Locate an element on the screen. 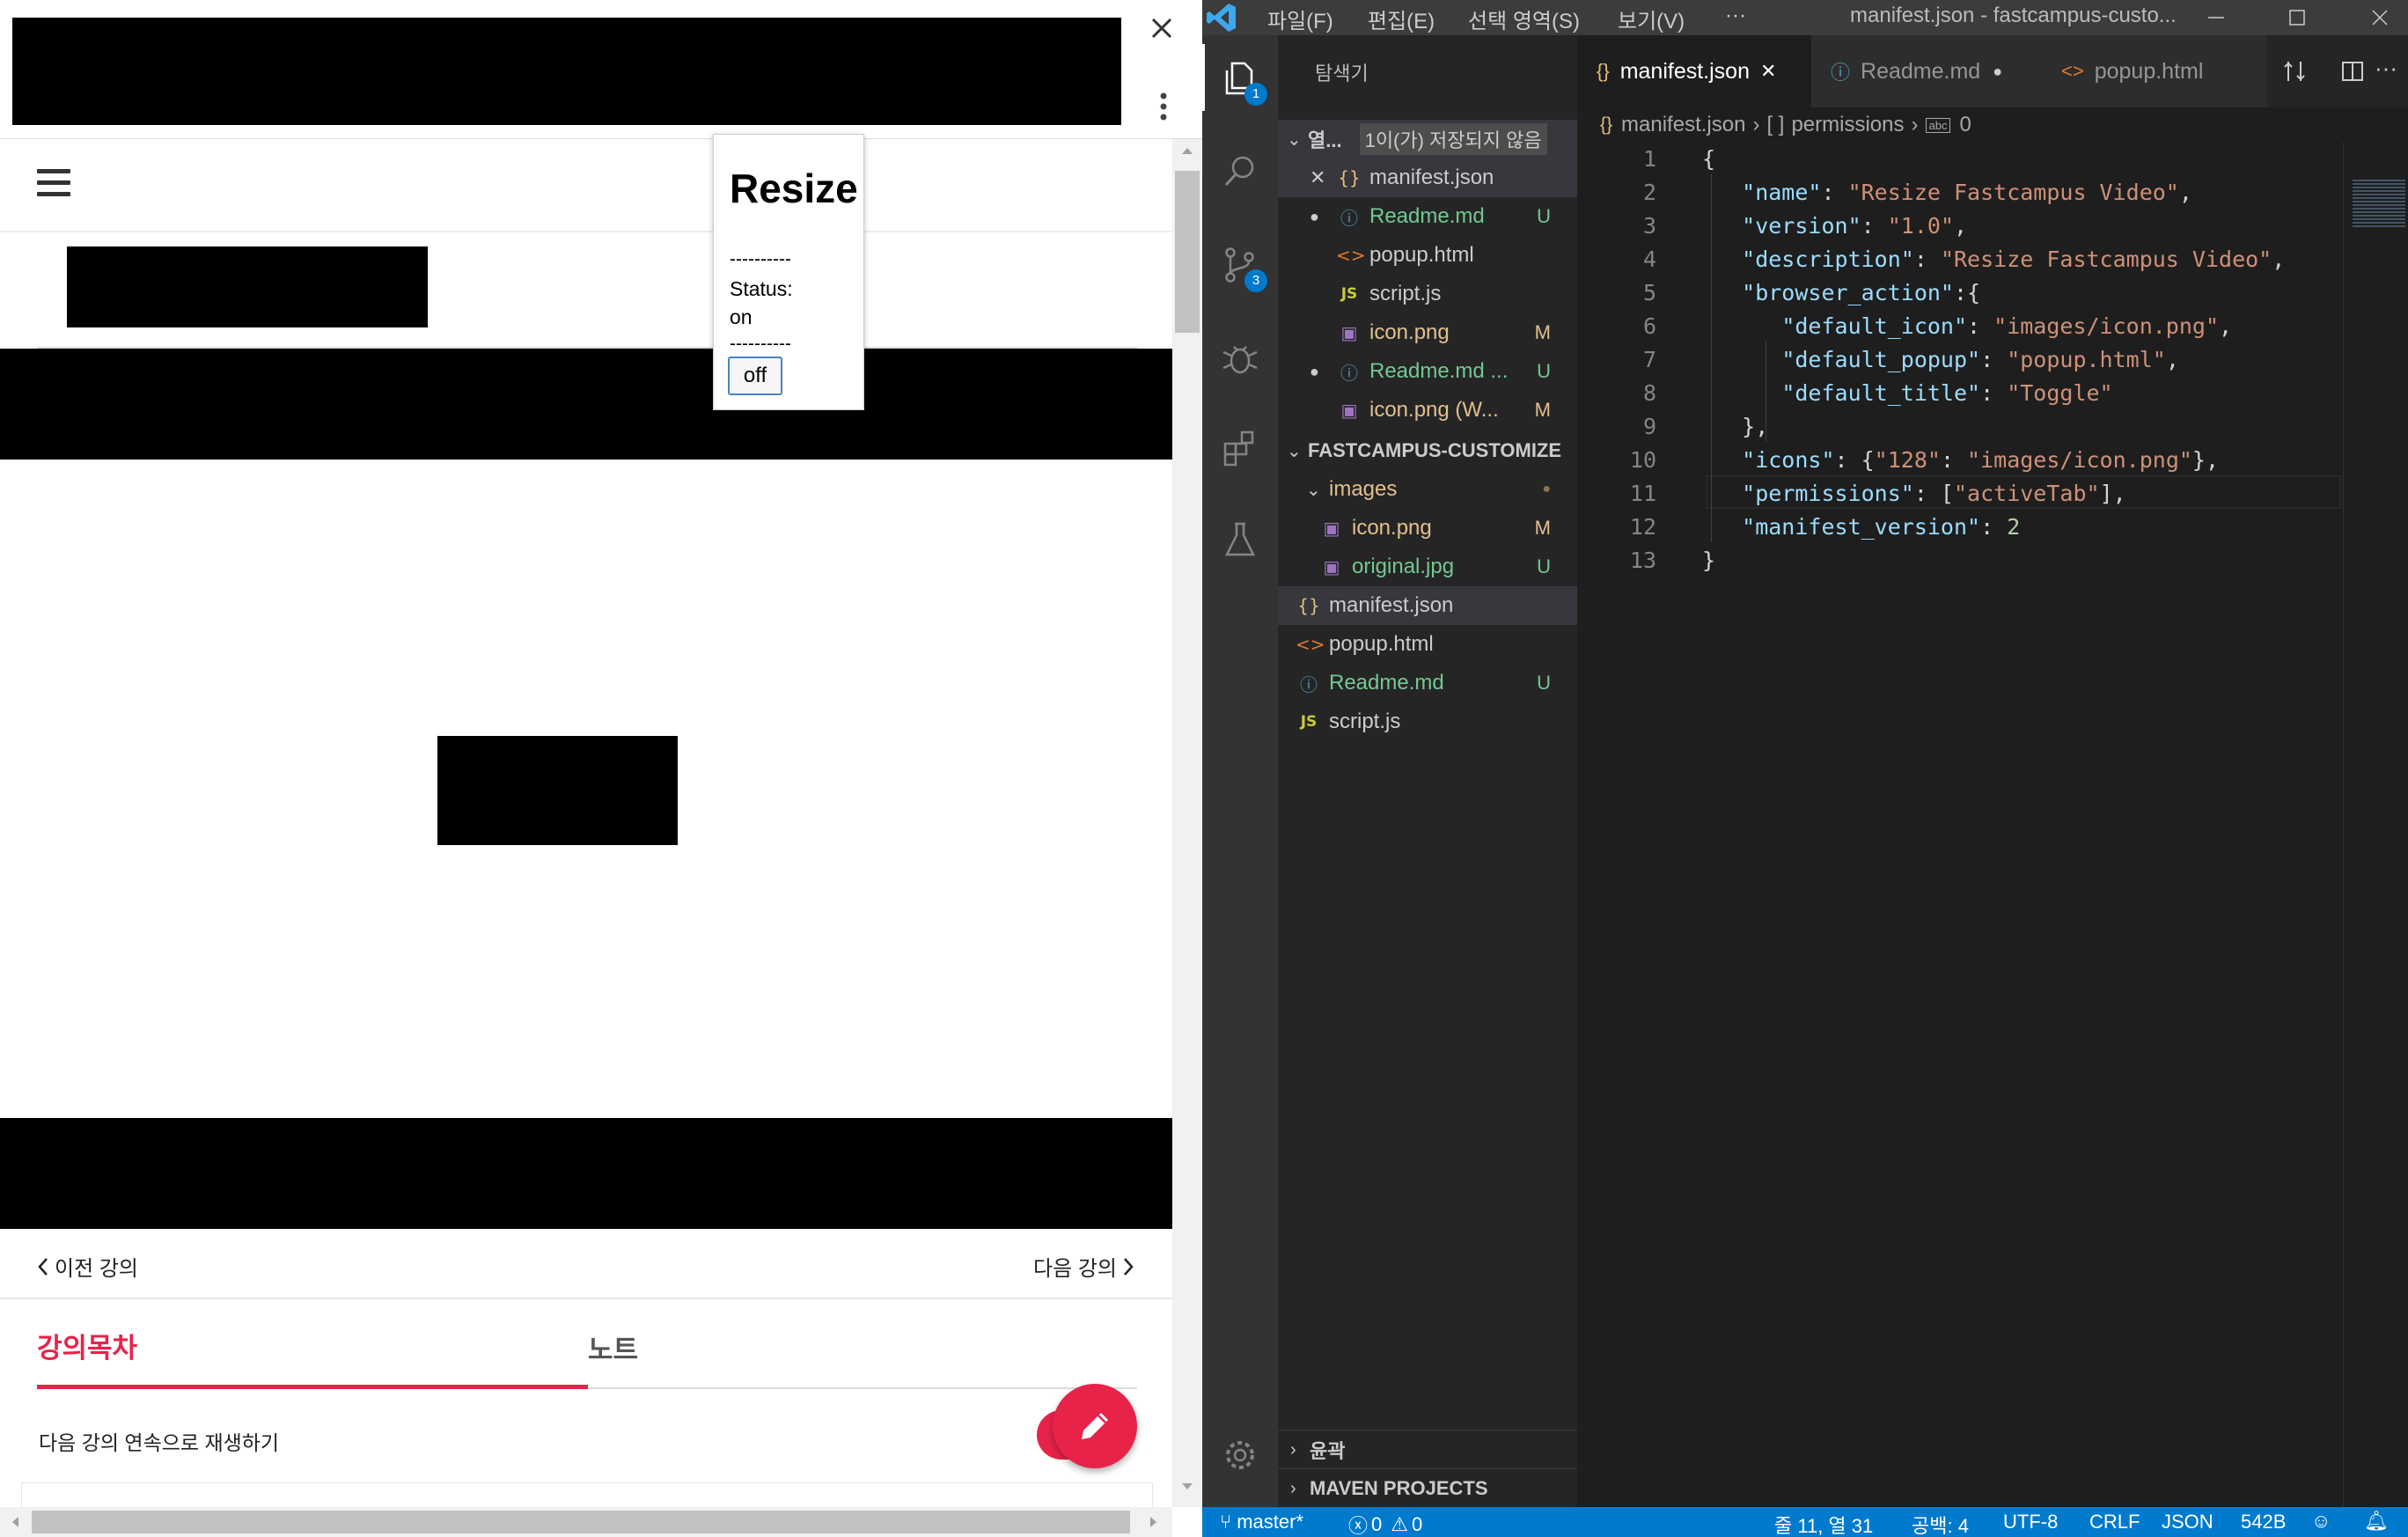 Image resolution: width=2408 pixels, height=1537 pixels. menu-edit: 편집(E) is located at coordinates (1401, 19).